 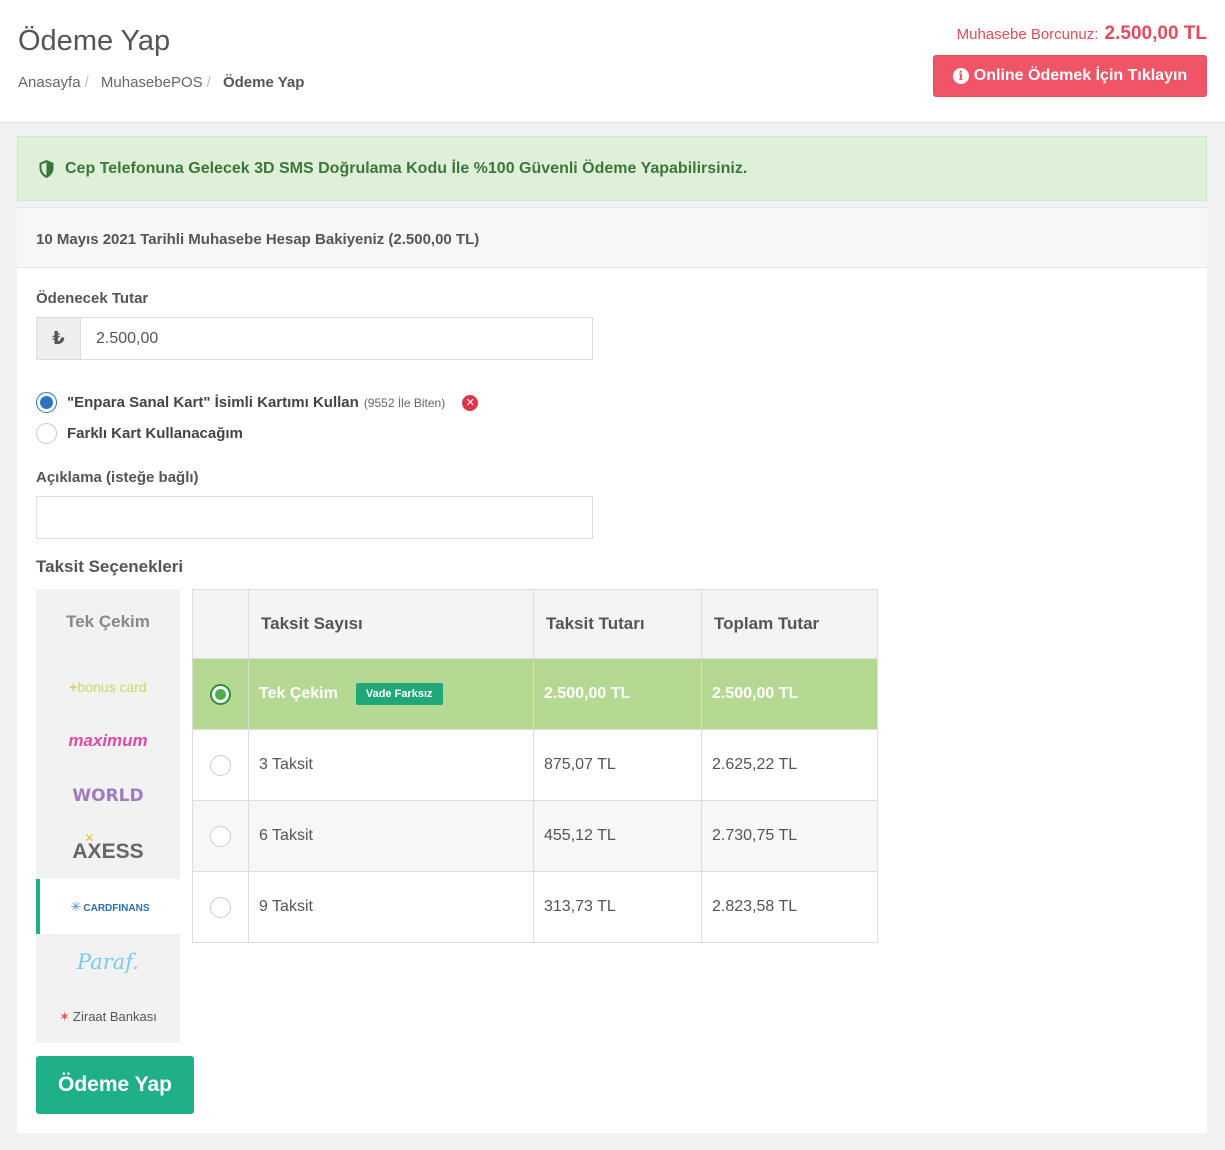 What do you see at coordinates (391, 624) in the screenshot?
I see `header-count: Taksit Sayısı` at bounding box center [391, 624].